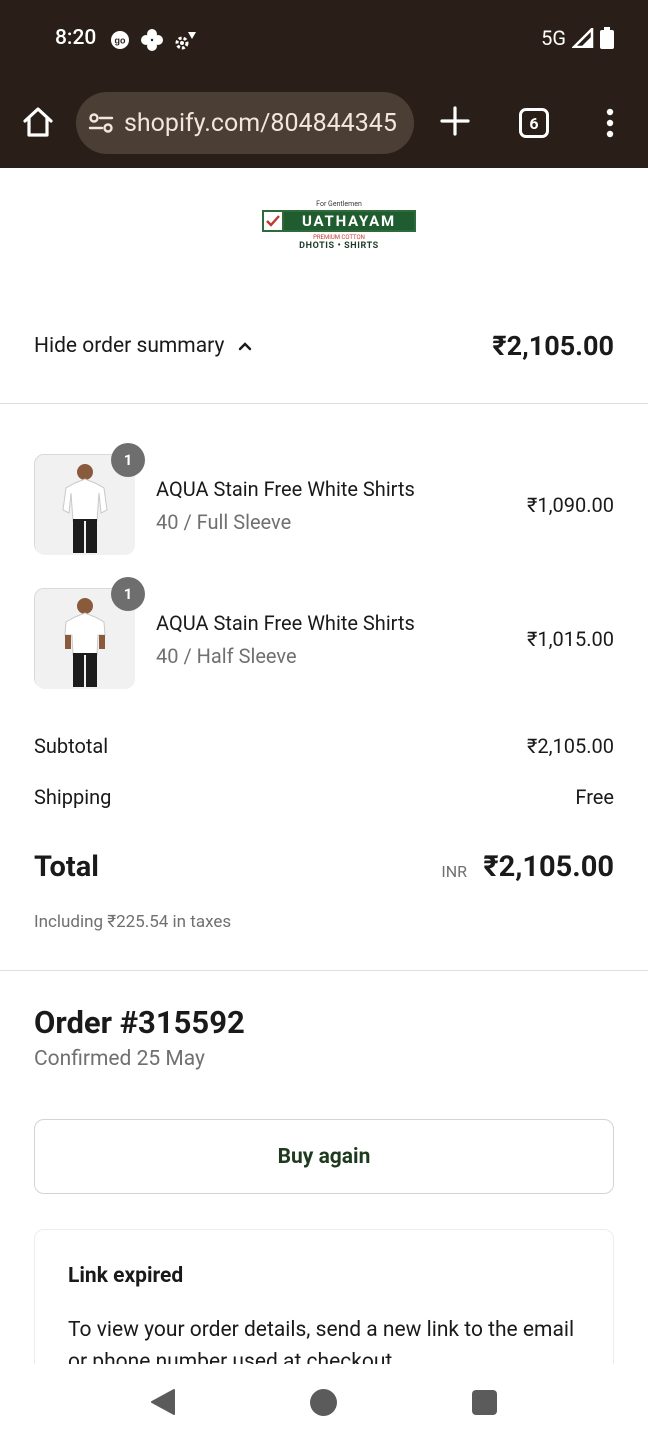  Describe the element at coordinates (245, 346) in the screenshot. I see `chevron-up-icon` at that location.